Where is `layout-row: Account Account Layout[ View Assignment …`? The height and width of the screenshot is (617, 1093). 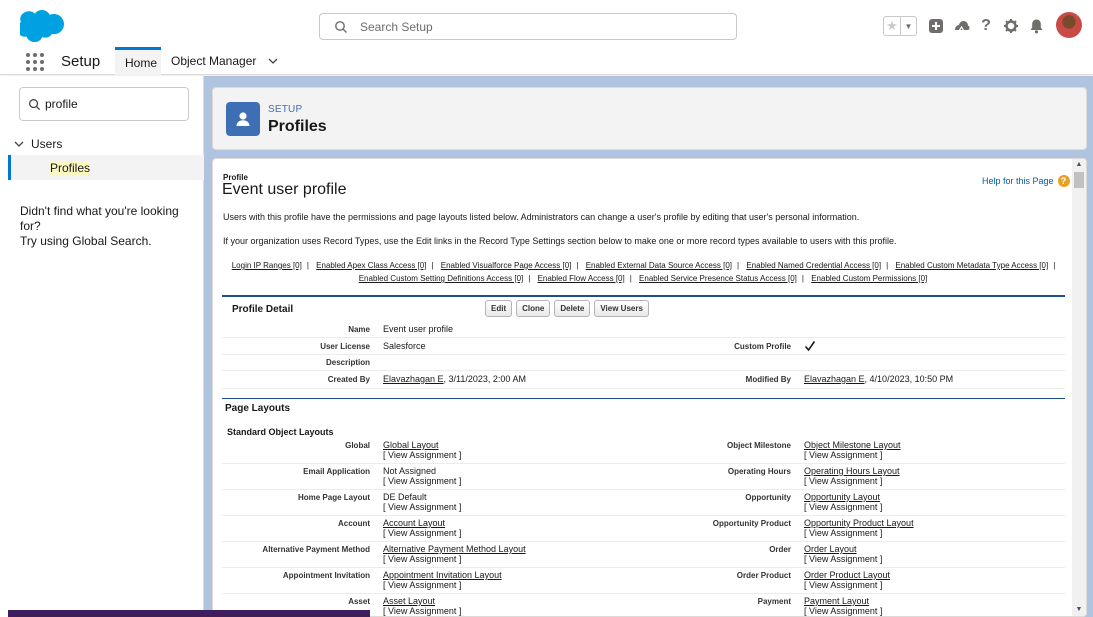
layout-row: Account Account Layout[ View Assignment … is located at coordinates (643, 529).